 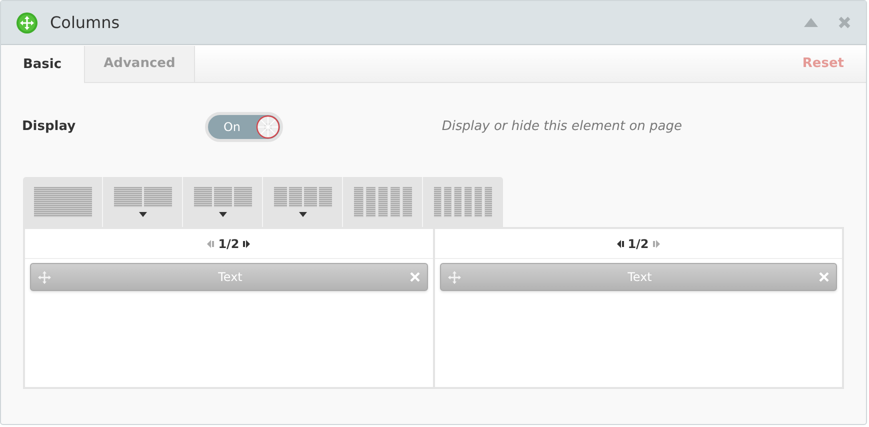 I want to click on field-label: Display, so click(x=49, y=127).